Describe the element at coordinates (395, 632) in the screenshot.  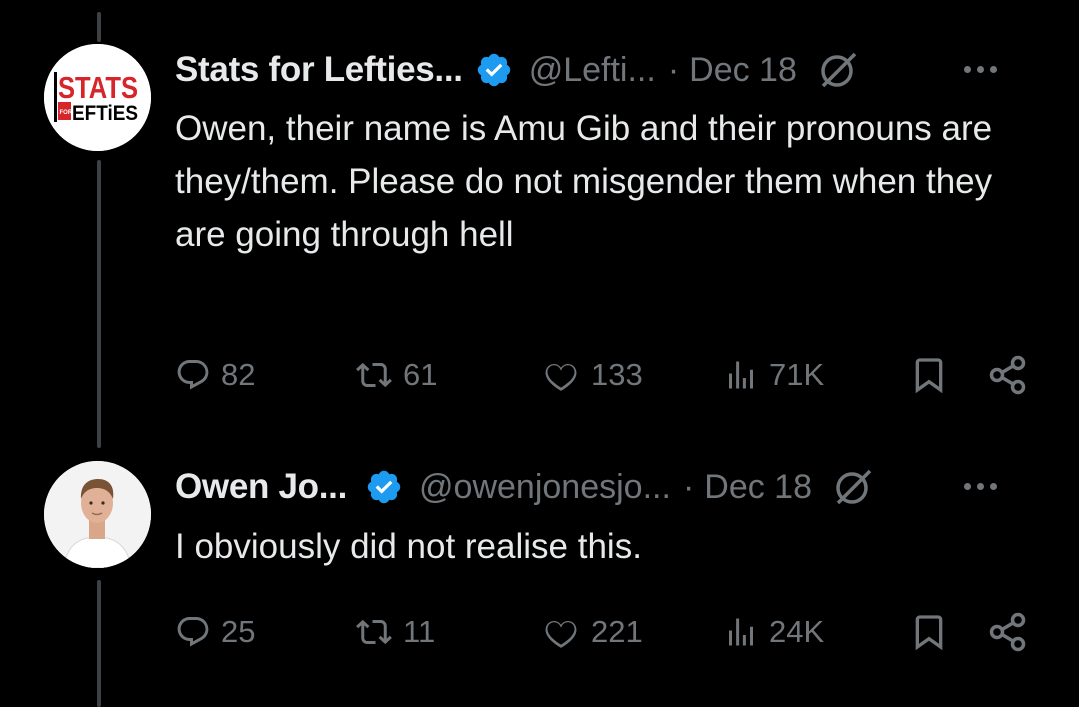
I see `repost-button: 11` at that location.